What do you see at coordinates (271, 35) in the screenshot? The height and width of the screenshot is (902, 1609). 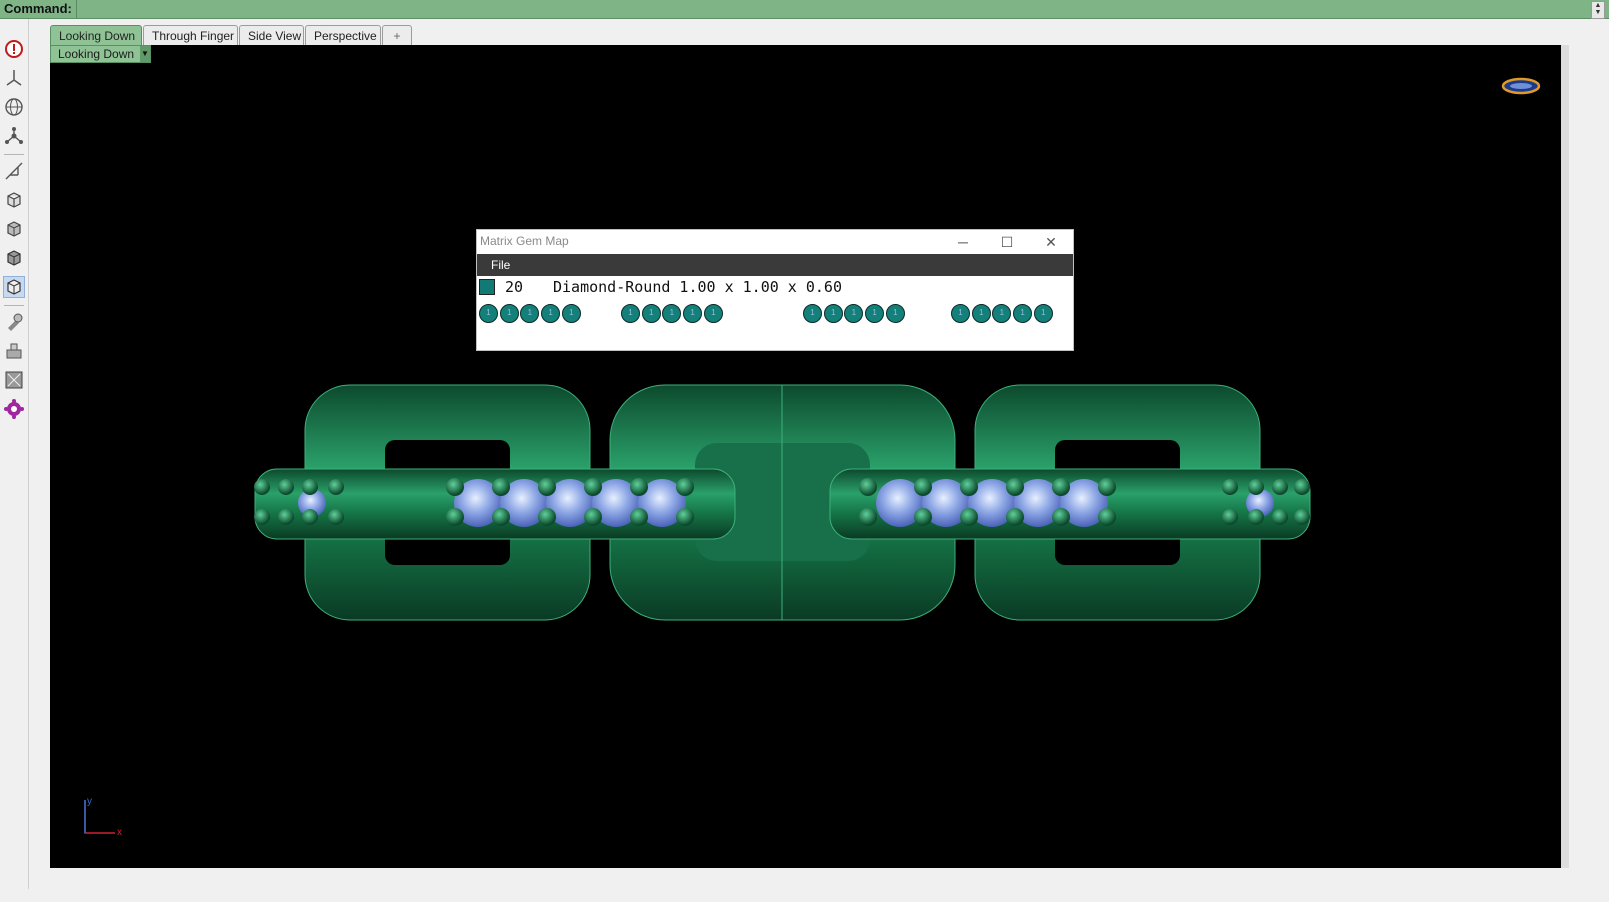 I see `tab-side-view: Side View` at bounding box center [271, 35].